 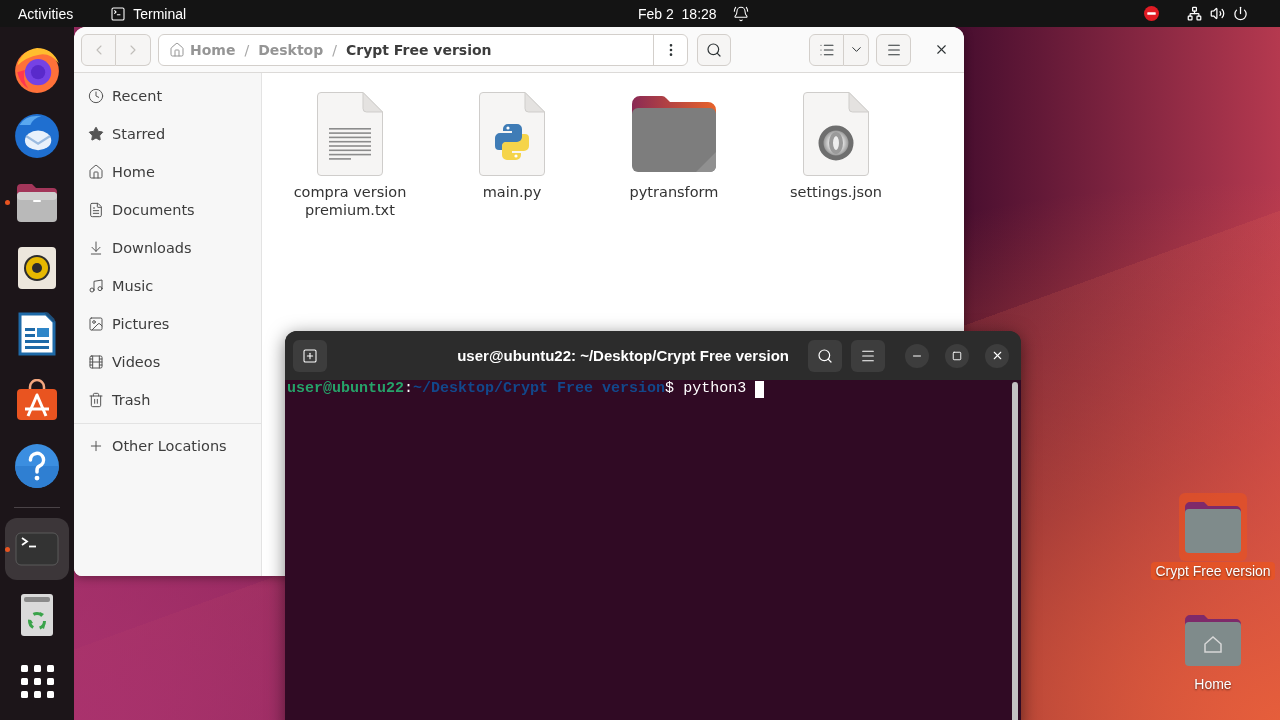 I want to click on sidebar-item: Home, so click(x=167, y=172).